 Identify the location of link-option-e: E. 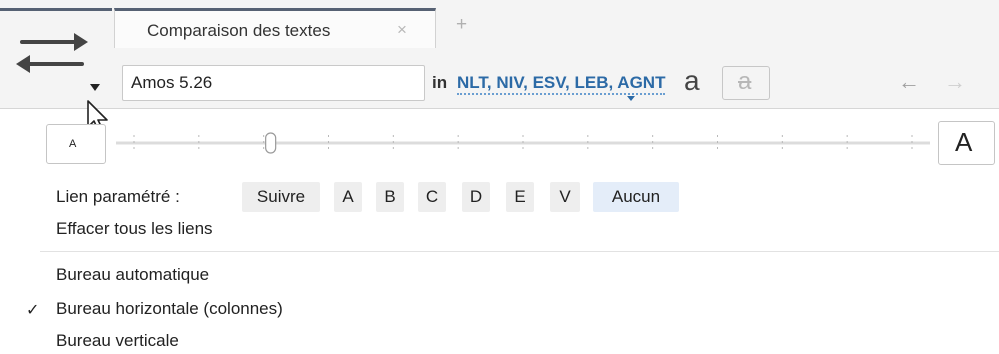
(520, 197).